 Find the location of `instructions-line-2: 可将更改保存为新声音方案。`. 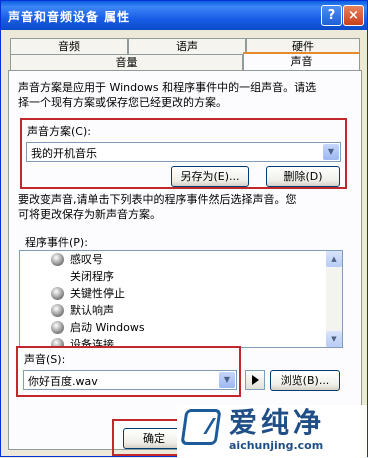

instructions-line-2: 可将更改保存为新声音方案。 is located at coordinates (89, 214).